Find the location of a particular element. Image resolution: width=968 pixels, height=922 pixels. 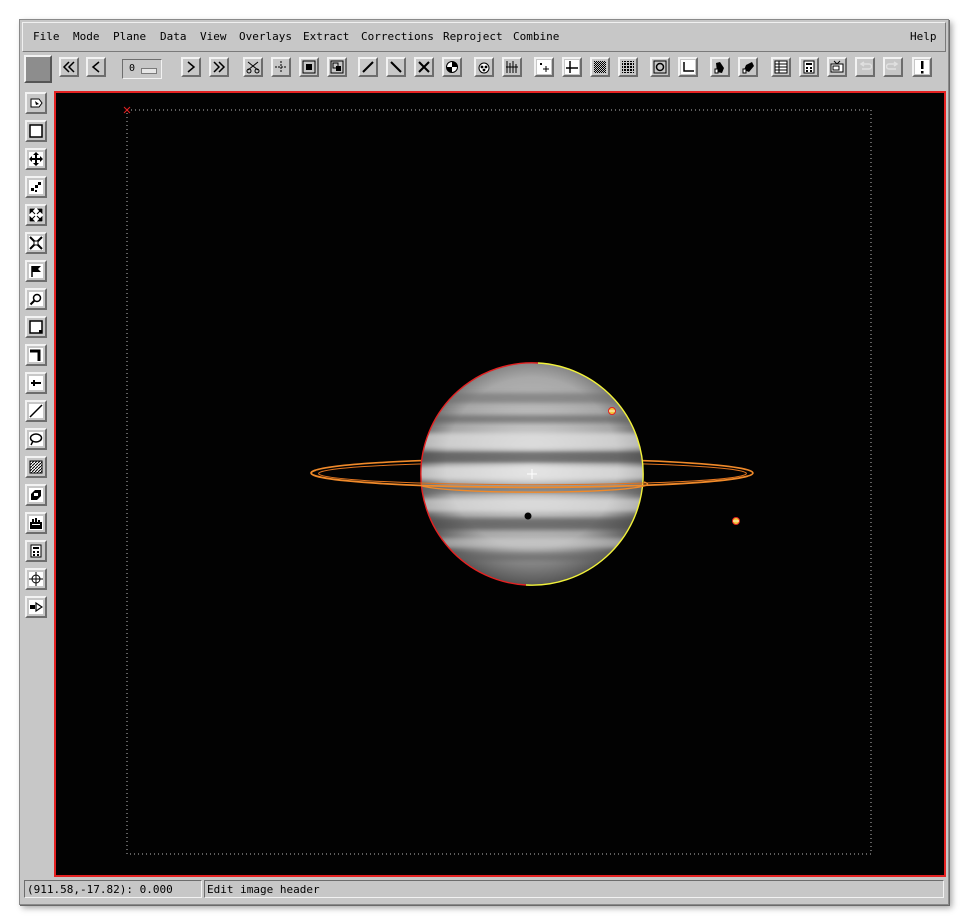

color-wheel-button is located at coordinates (452, 67).